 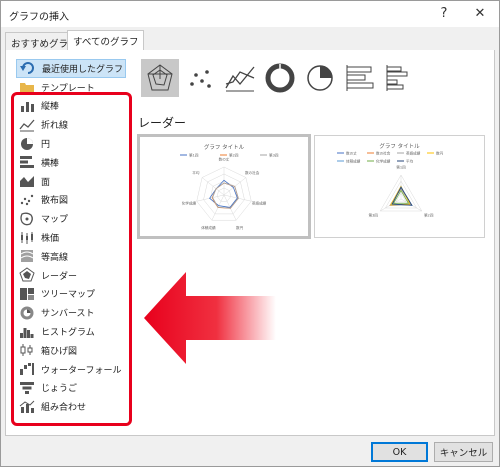 What do you see at coordinates (208, 227) in the screenshot?
I see `radar-axis-label: 体積成績` at bounding box center [208, 227].